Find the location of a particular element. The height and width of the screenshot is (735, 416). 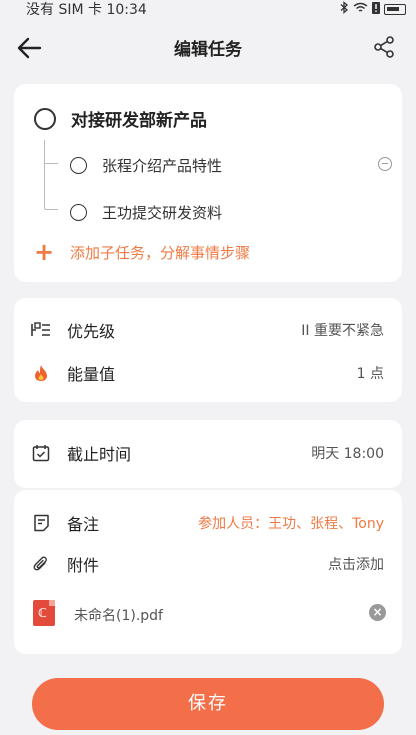

deadline-card: 截止时间 明天 18:00 is located at coordinates (208, 454).